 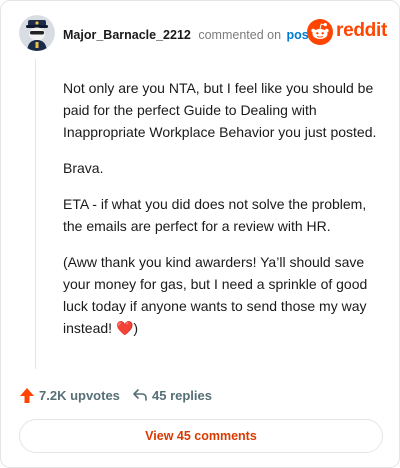 What do you see at coordinates (27, 395) in the screenshot?
I see `upvote-arrow-icon` at bounding box center [27, 395].